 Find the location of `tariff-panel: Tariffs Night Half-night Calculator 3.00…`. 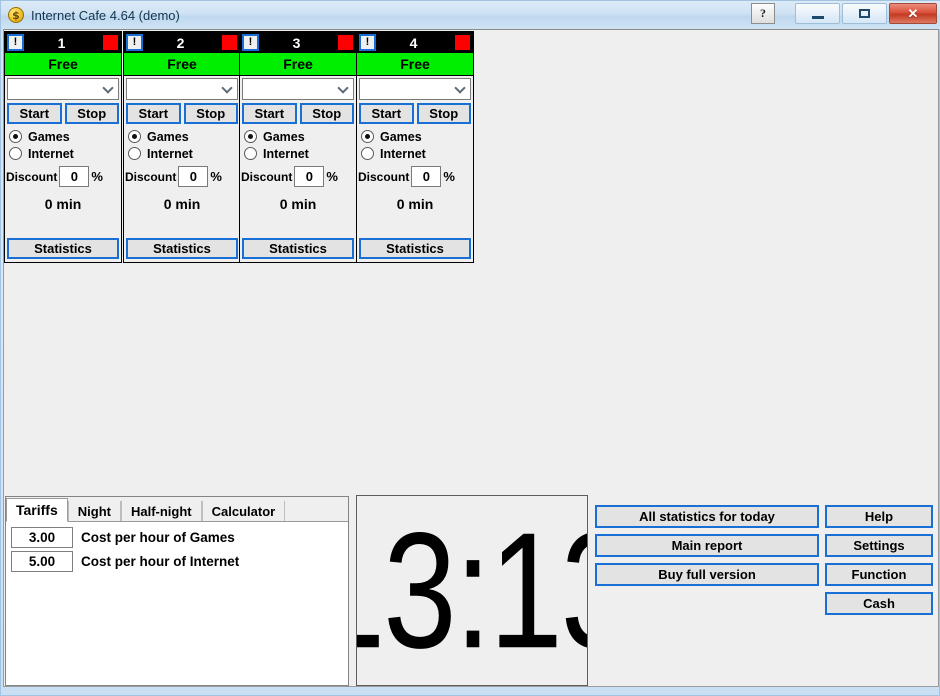

tariff-panel: Tariffs Night Half-night Calculator 3.00… is located at coordinates (177, 591).